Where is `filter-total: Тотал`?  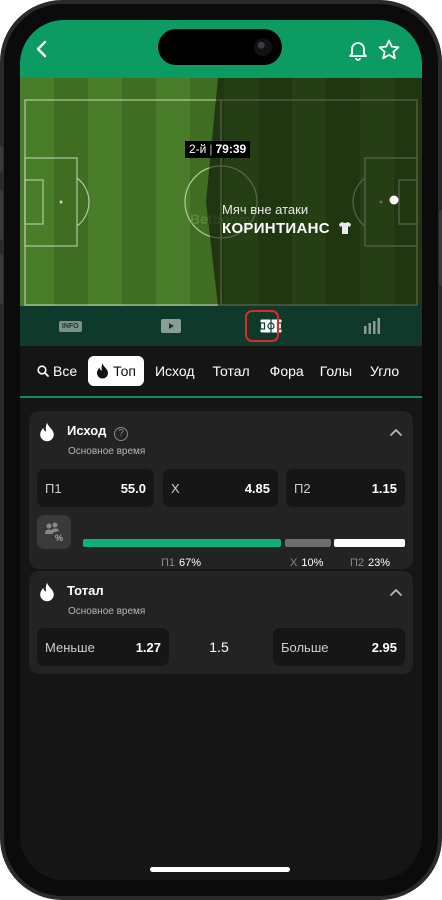
filter-total: Тотал is located at coordinates (231, 371).